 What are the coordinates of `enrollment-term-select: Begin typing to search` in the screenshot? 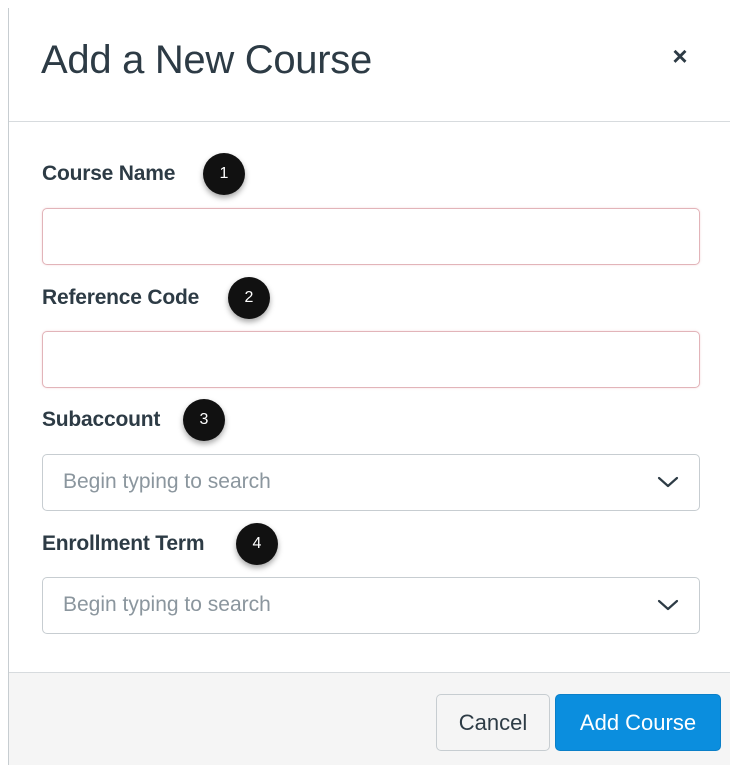 It's located at (371, 605).